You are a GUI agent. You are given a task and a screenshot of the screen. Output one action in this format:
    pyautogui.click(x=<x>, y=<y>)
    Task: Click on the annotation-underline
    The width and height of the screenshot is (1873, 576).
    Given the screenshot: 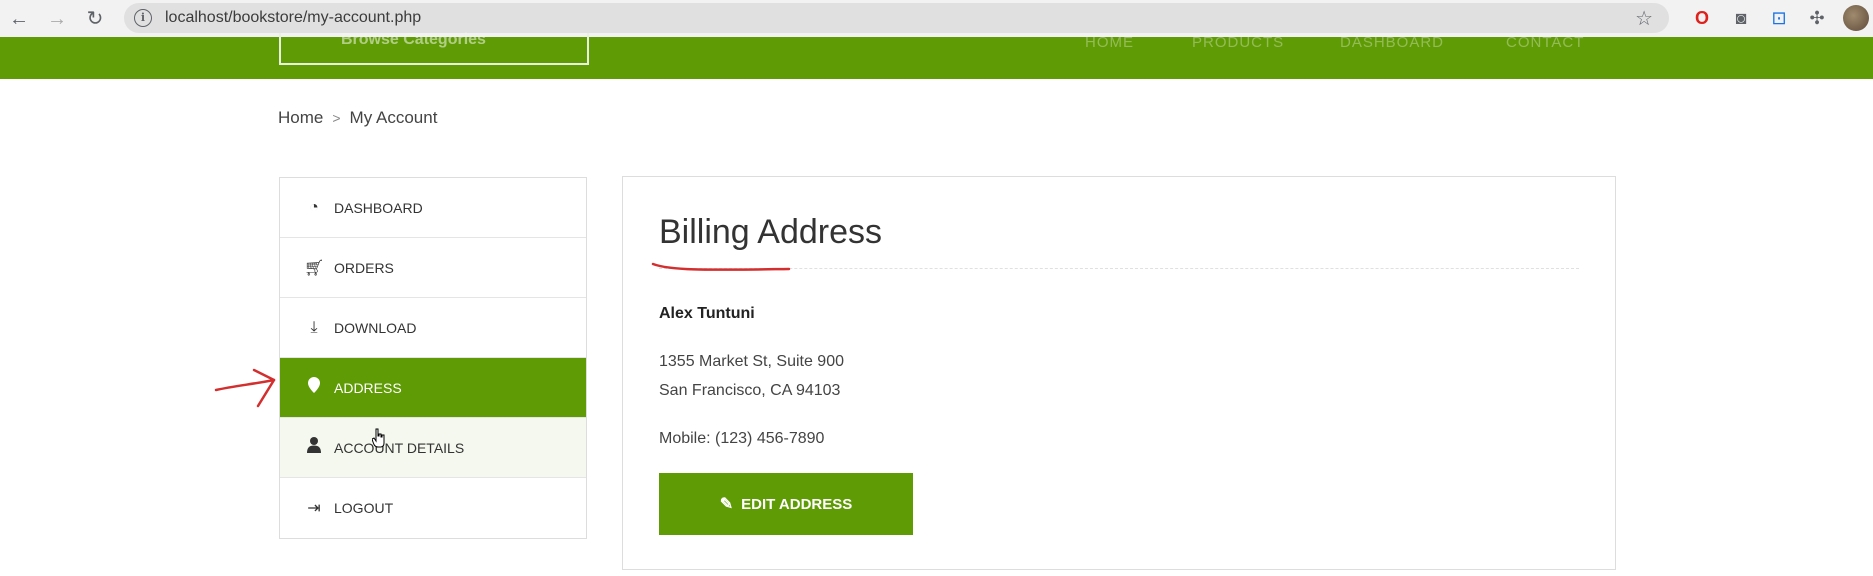 What is the action you would take?
    pyautogui.click(x=721, y=266)
    